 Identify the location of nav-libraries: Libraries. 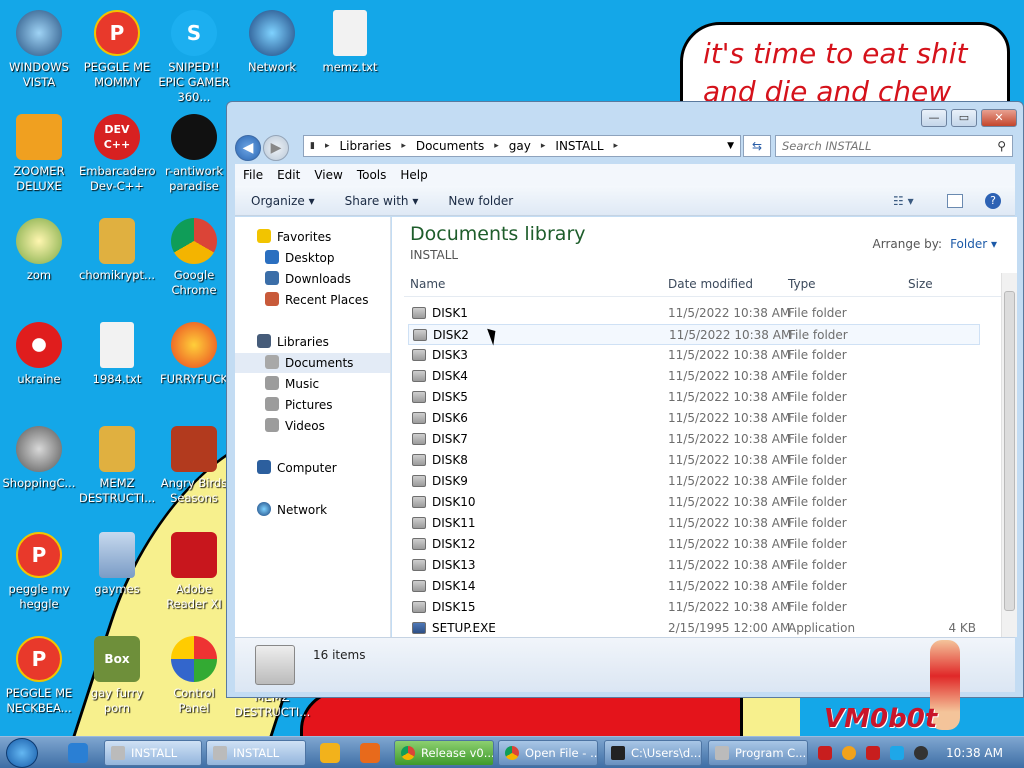
(312, 342).